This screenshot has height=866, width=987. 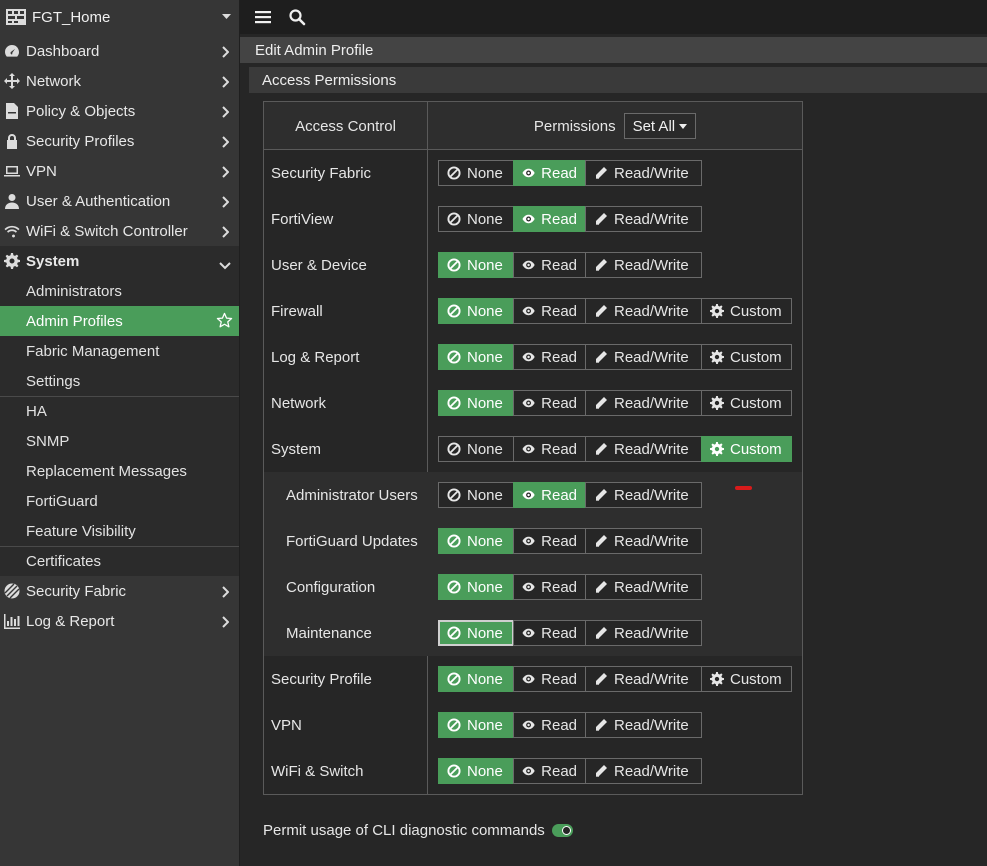 What do you see at coordinates (119, 231) in the screenshot?
I see `nav-wifi-switch-controller: WiFi & Switch Controller` at bounding box center [119, 231].